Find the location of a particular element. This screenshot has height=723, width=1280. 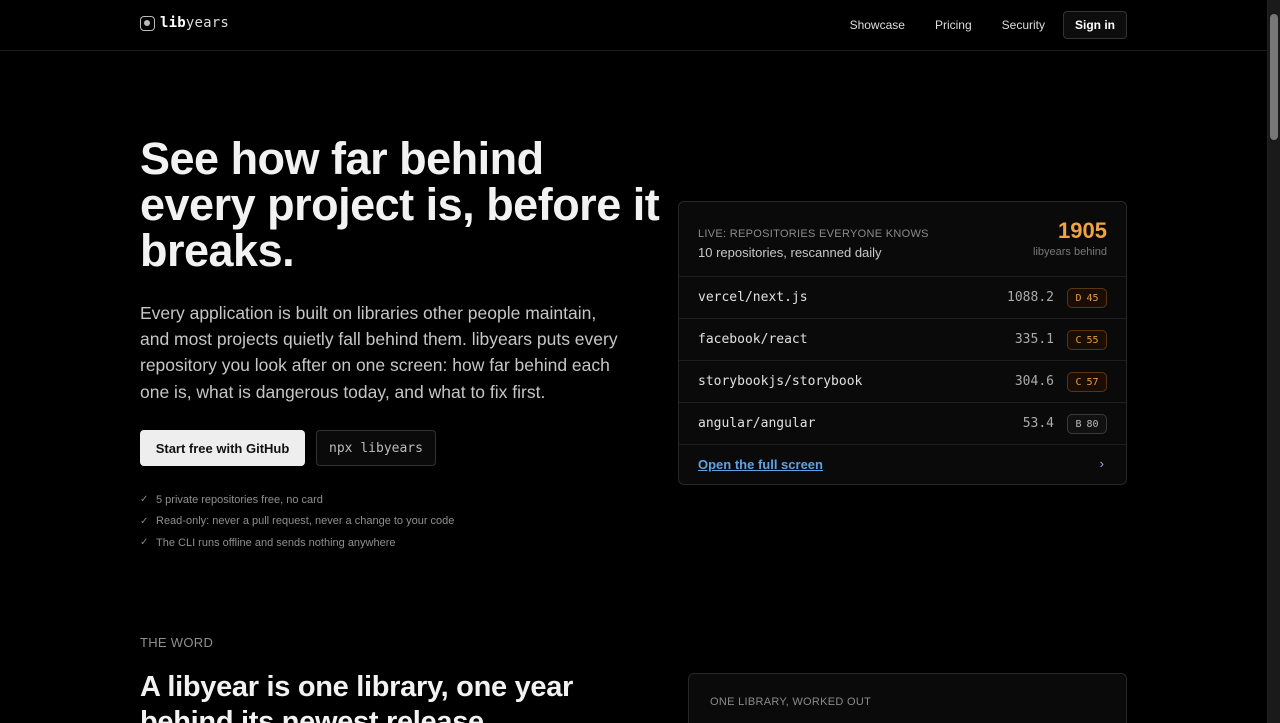

repo-libyears: 53.4 is located at coordinates (1038, 423).